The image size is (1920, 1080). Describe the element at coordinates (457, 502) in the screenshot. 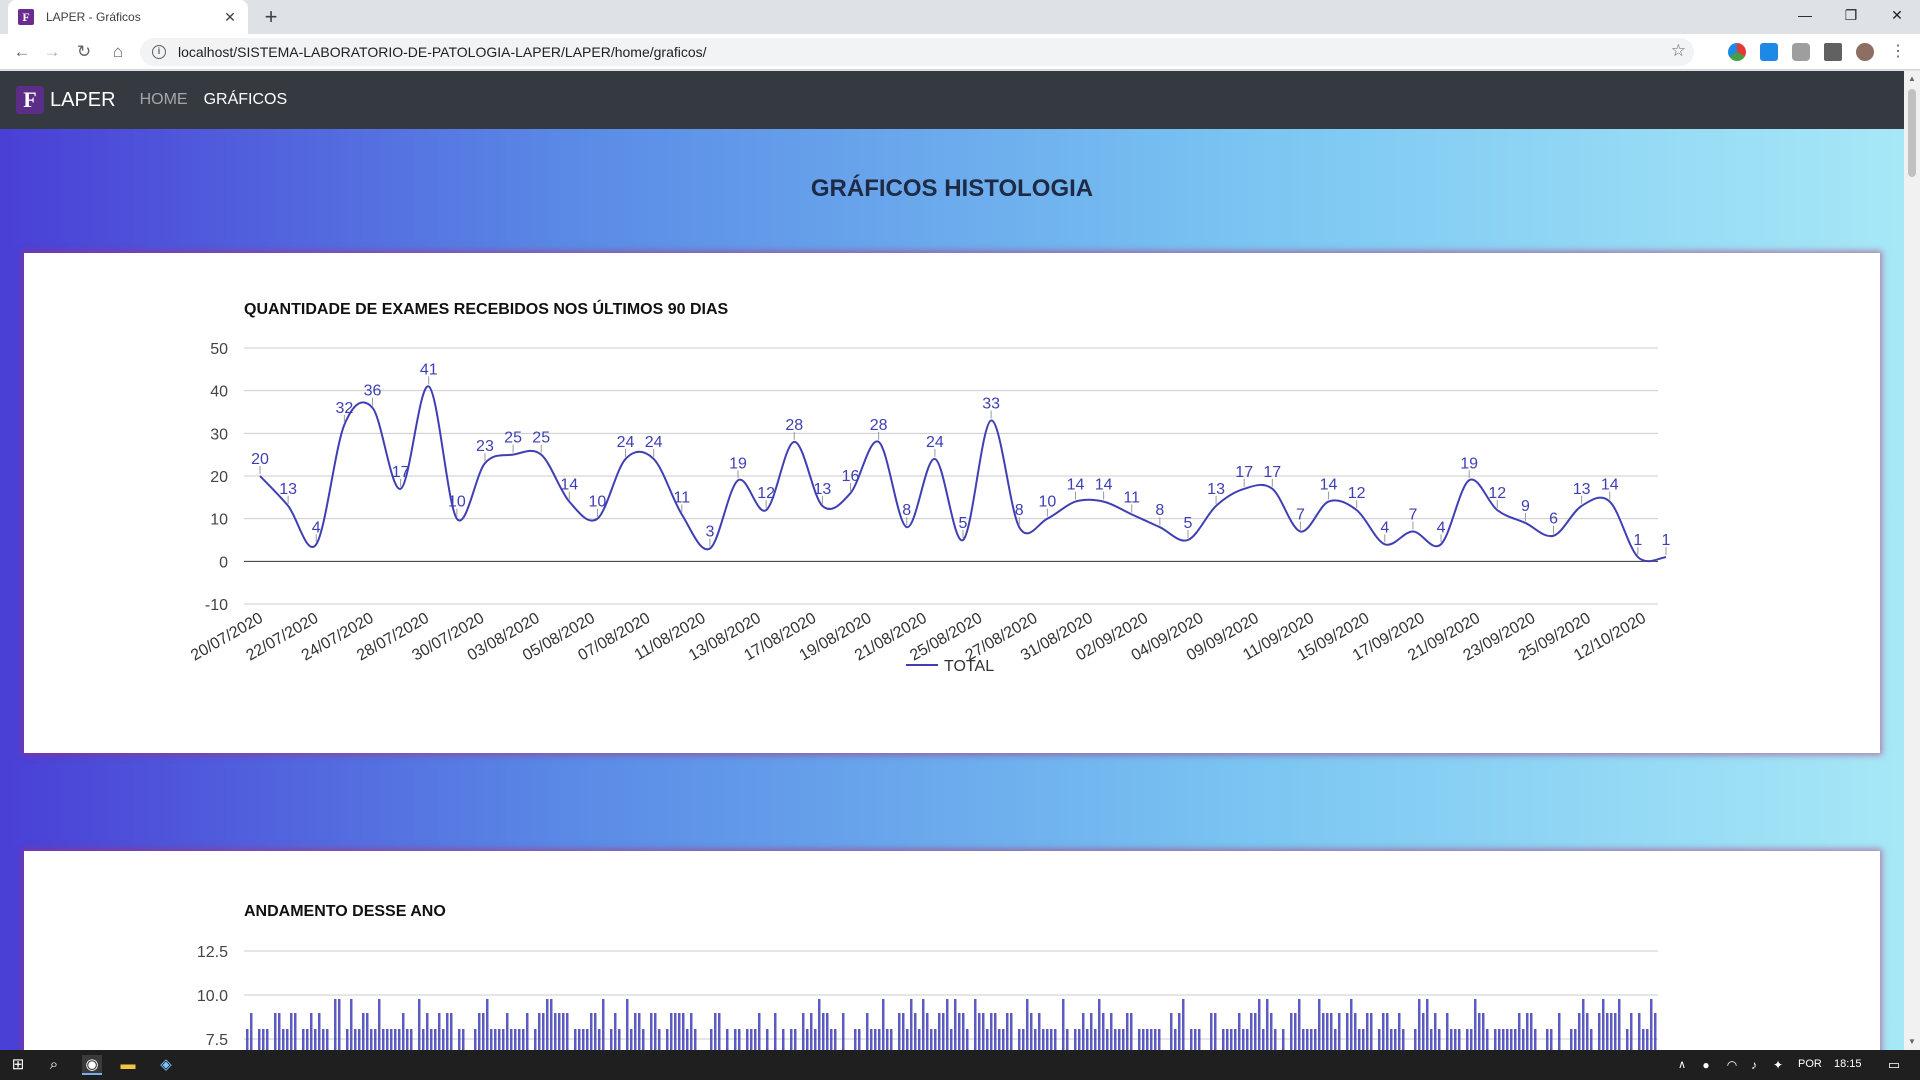

I see `data-label: 10` at that location.